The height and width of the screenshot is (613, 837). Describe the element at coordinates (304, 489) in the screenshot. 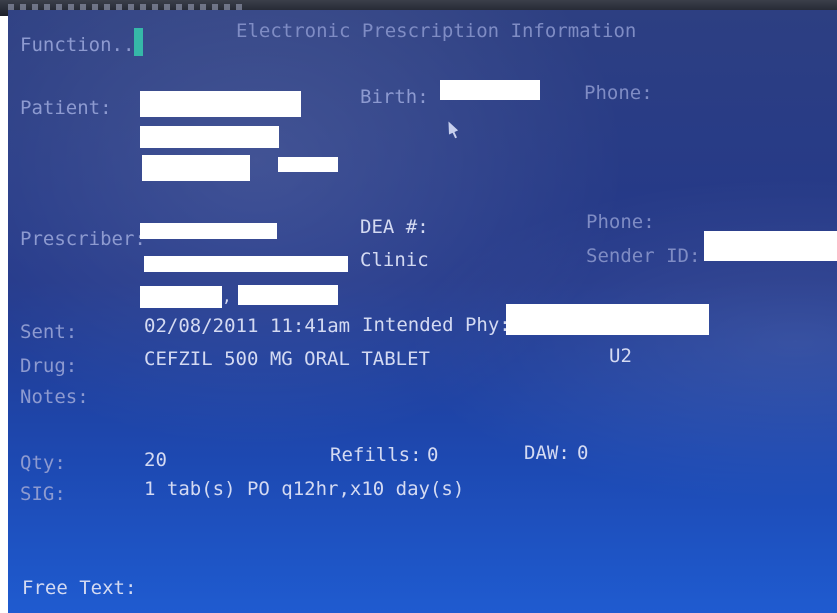

I see `sig-value: 1 tab(s) PO q12hr,x10 day(s)` at that location.